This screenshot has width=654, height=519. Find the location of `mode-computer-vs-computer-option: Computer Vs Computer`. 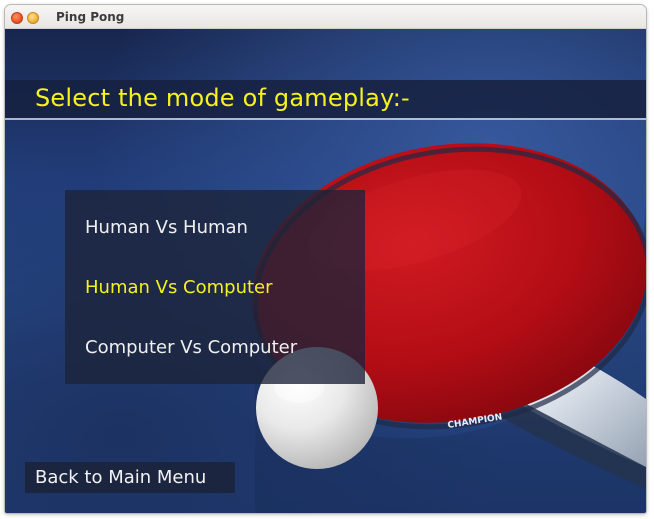

mode-computer-vs-computer-option: Computer Vs Computer is located at coordinates (191, 347).